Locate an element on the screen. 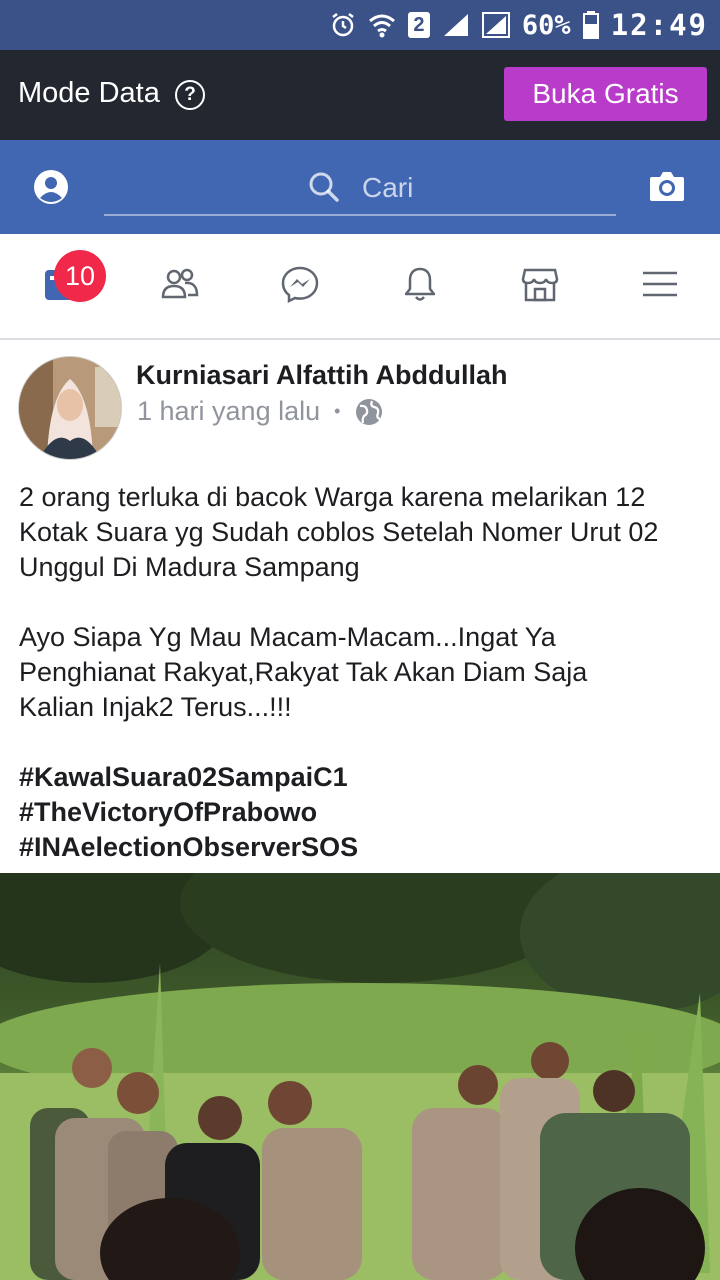  feed-notification-badge: 10 is located at coordinates (80, 276).